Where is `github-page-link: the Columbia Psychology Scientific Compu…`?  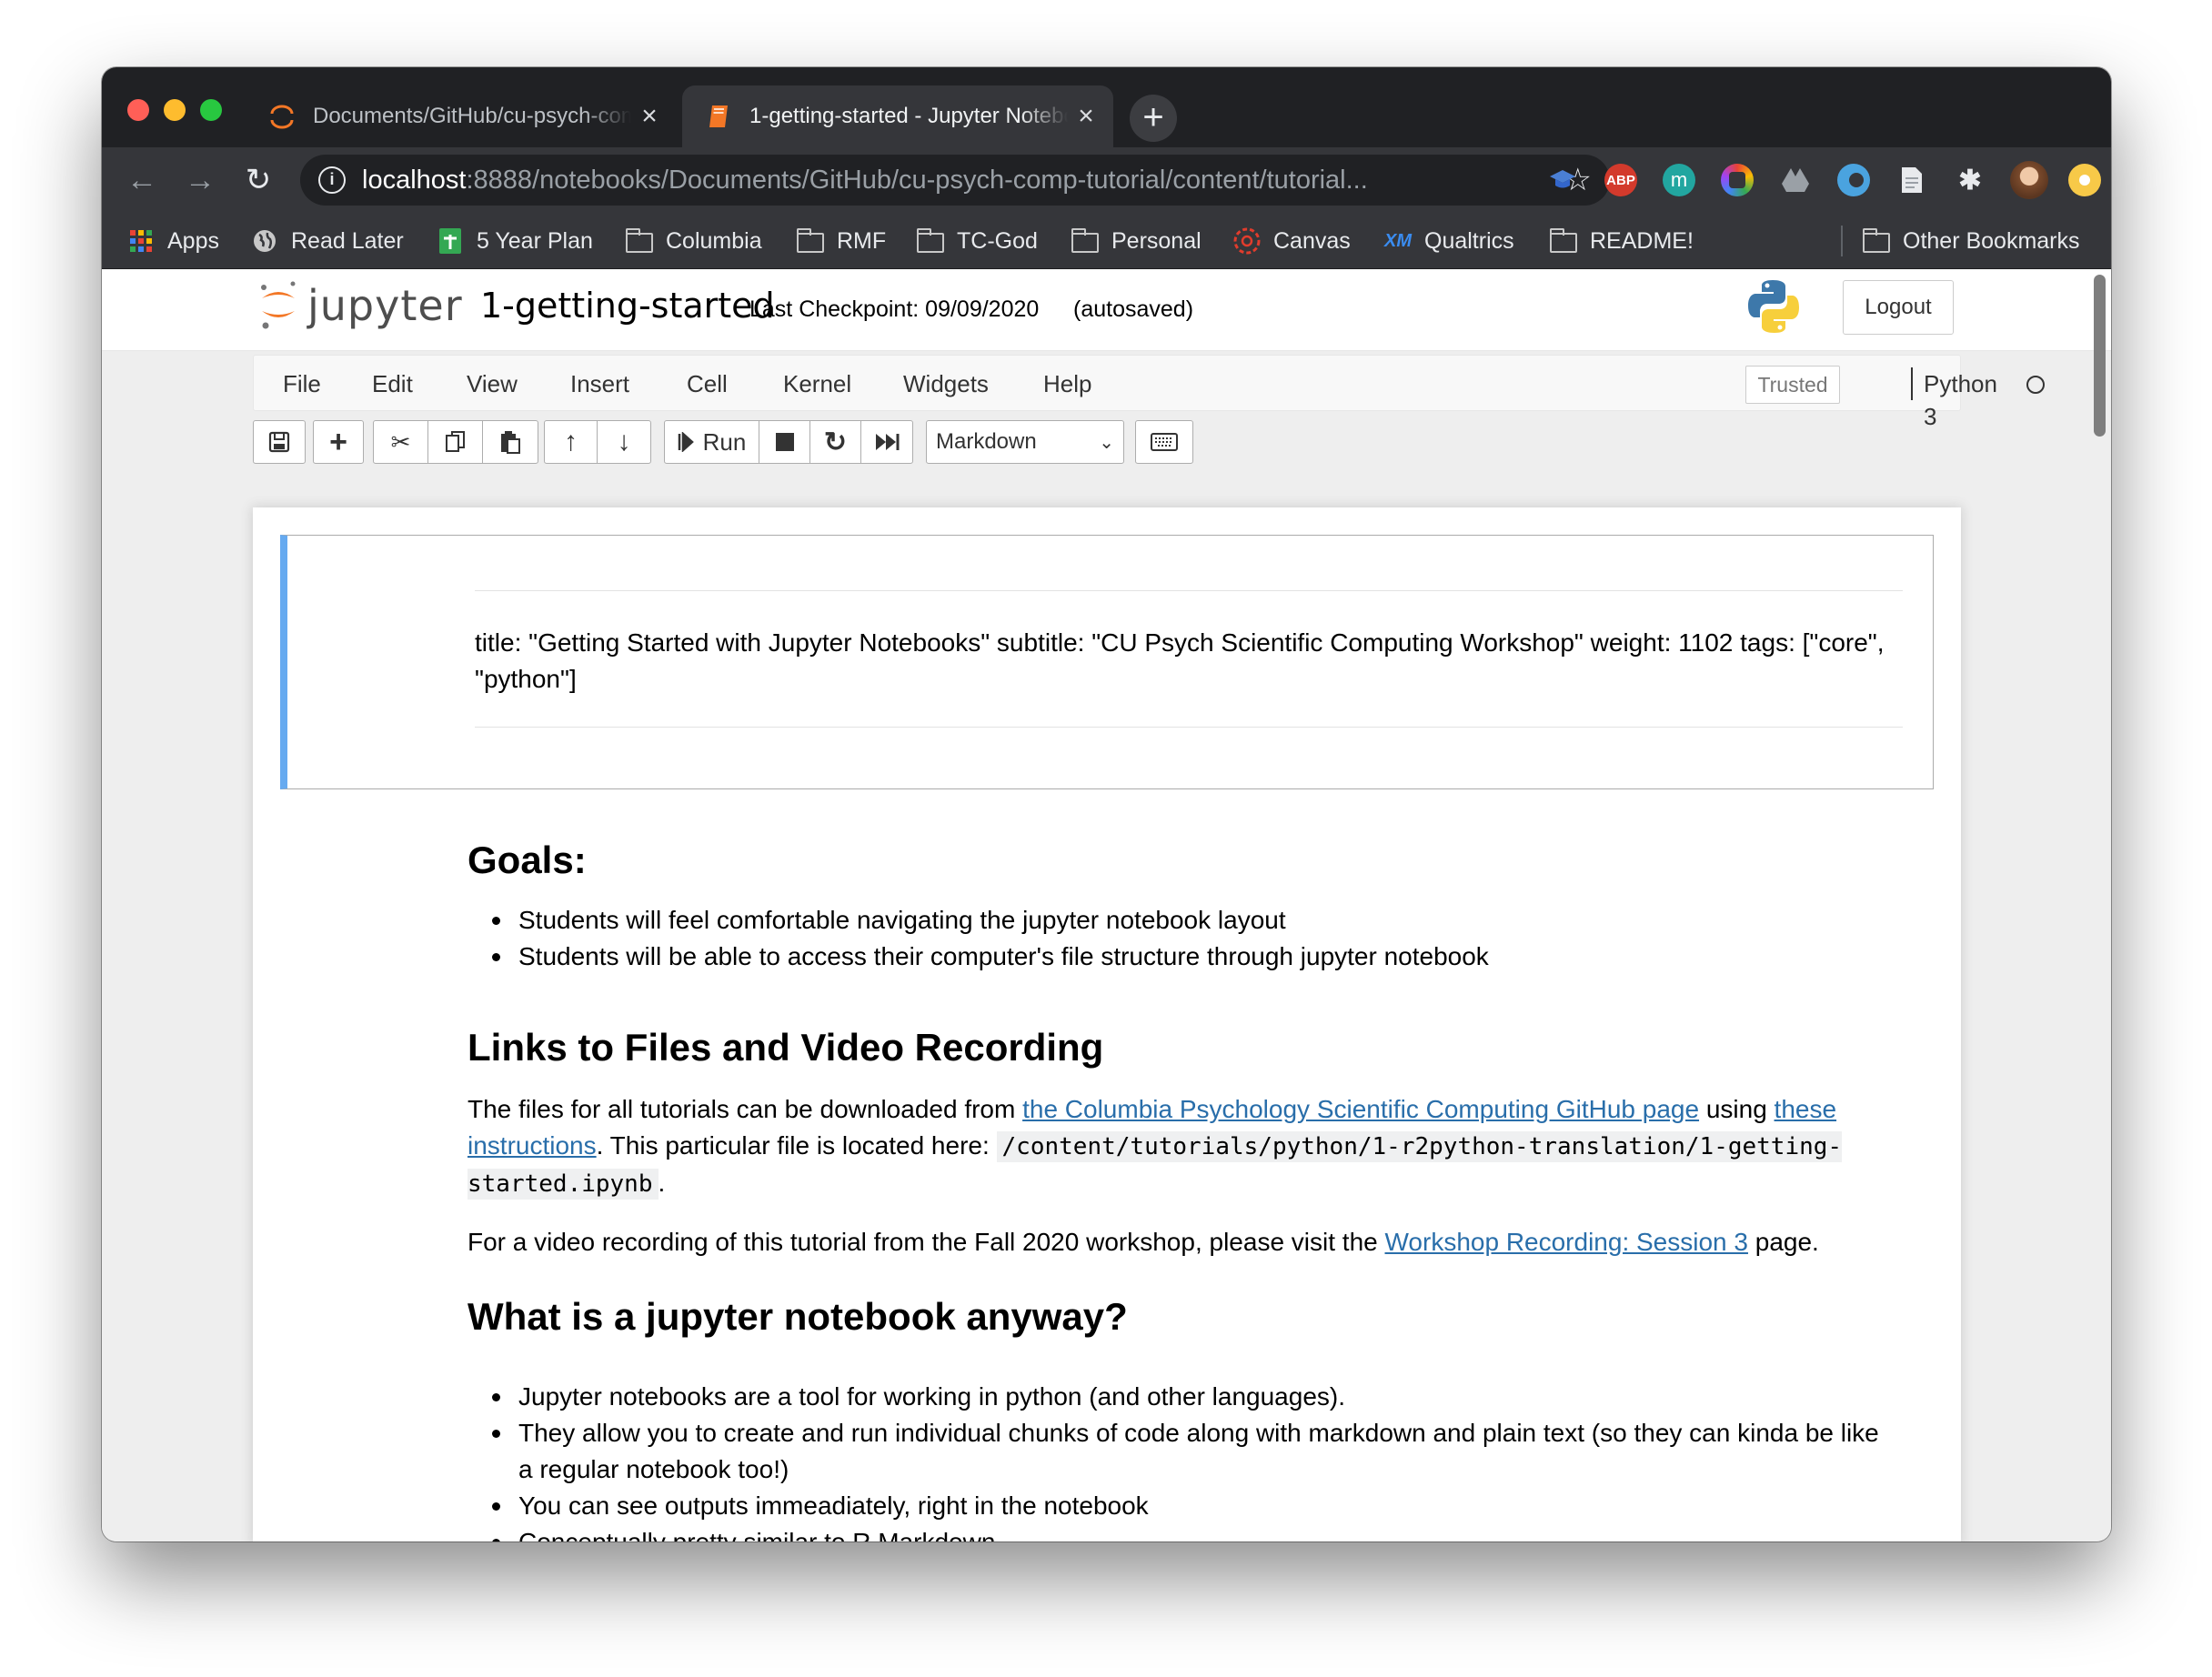
github-page-link: the Columbia Psychology Scientific Compu… is located at coordinates (1360, 1109).